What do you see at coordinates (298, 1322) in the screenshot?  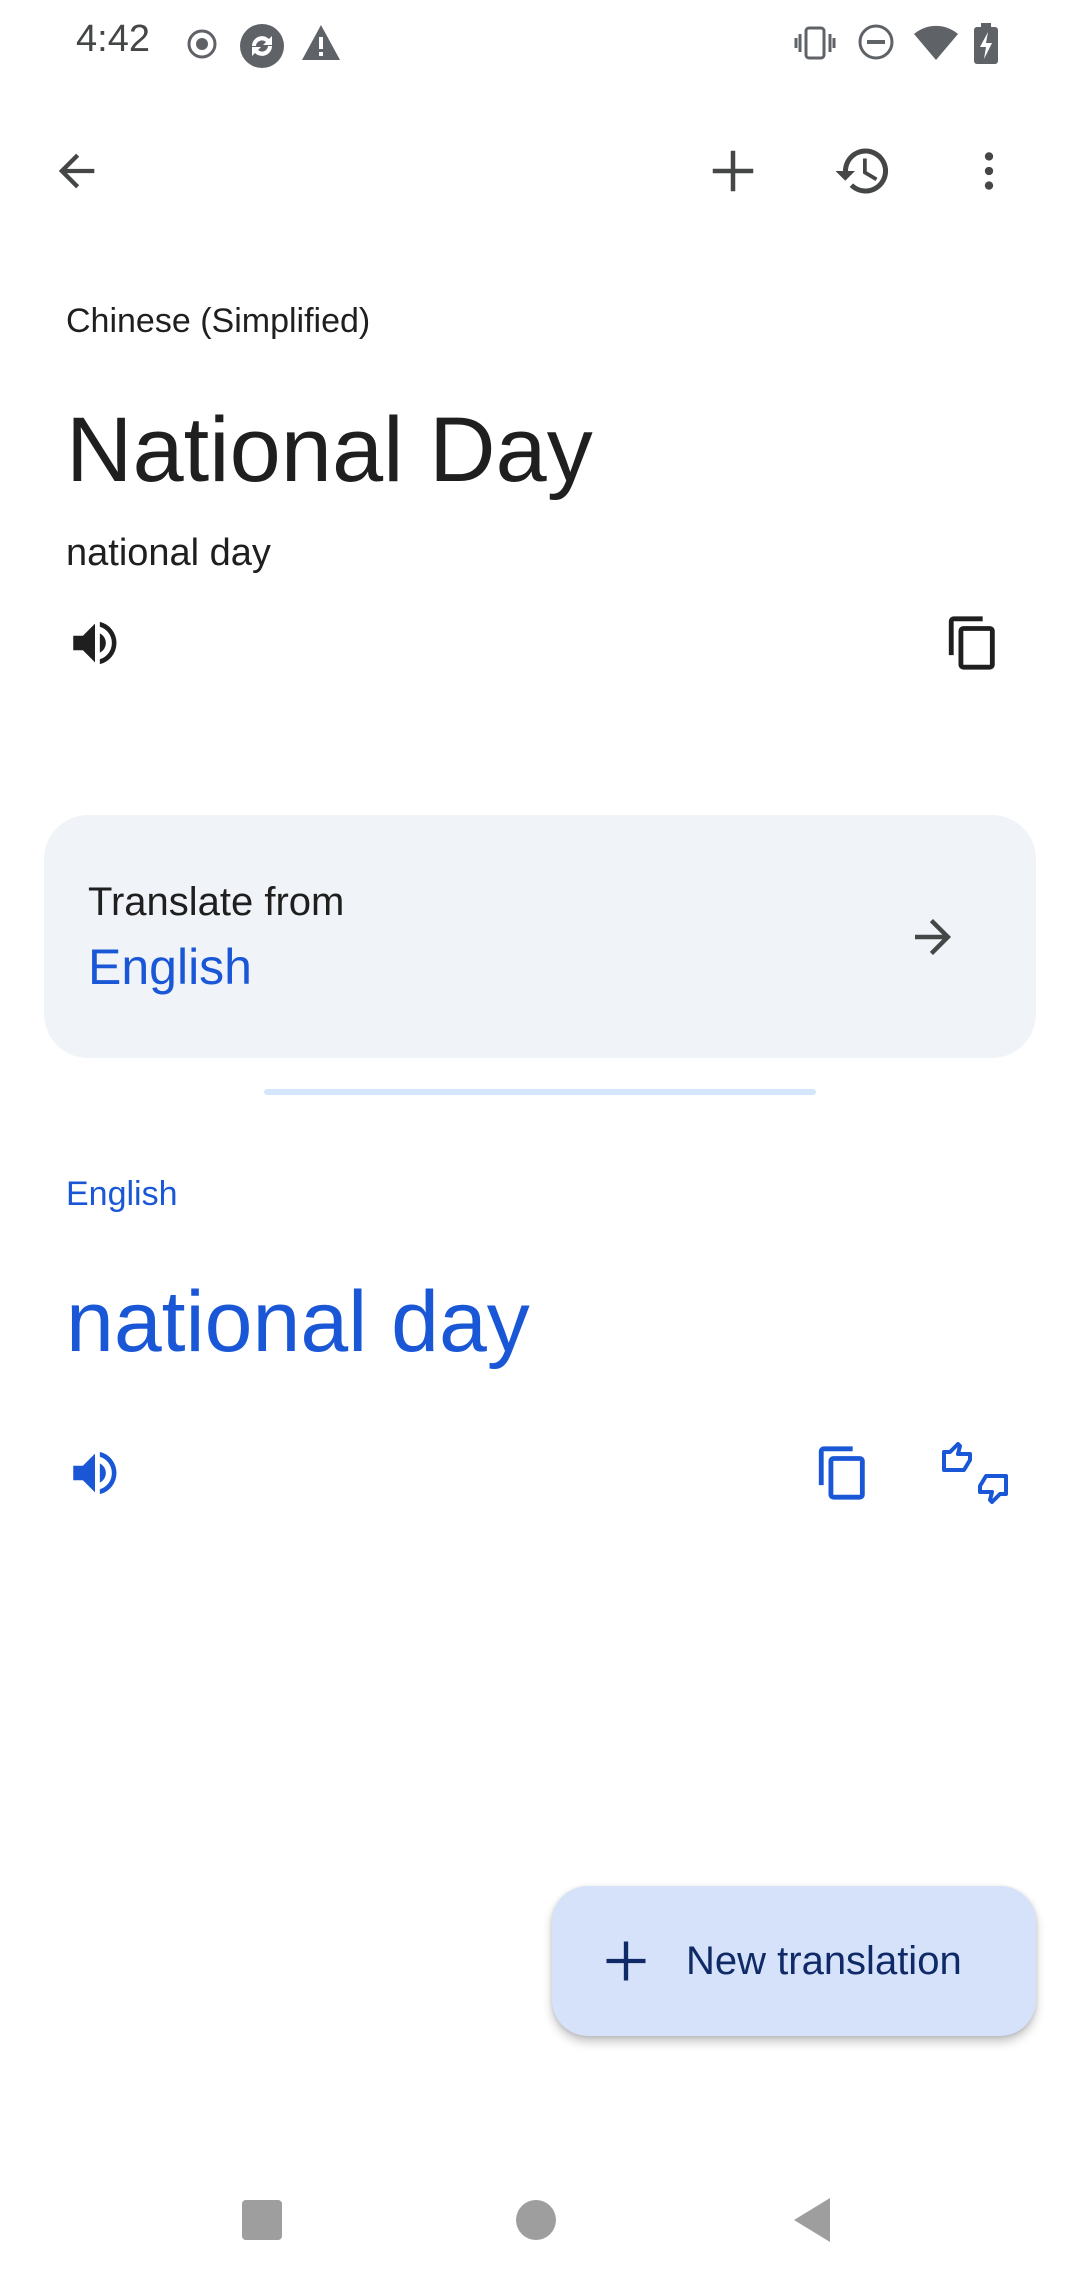 I see `translated-text: national day` at bounding box center [298, 1322].